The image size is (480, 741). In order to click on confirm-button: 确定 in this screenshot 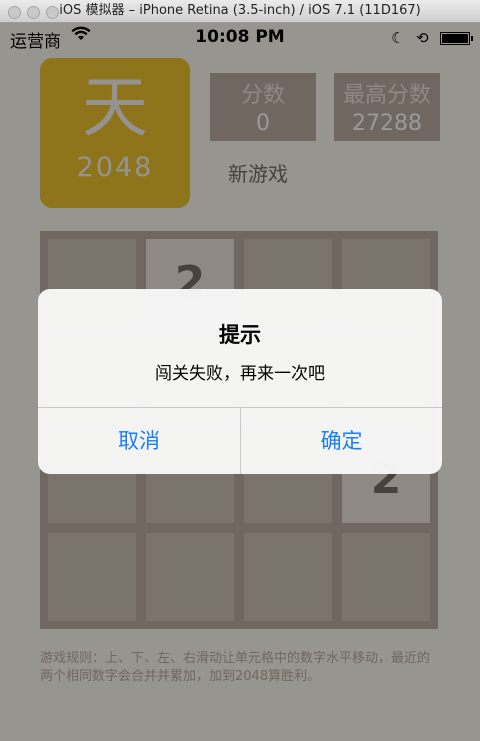, I will do `click(341, 441)`.